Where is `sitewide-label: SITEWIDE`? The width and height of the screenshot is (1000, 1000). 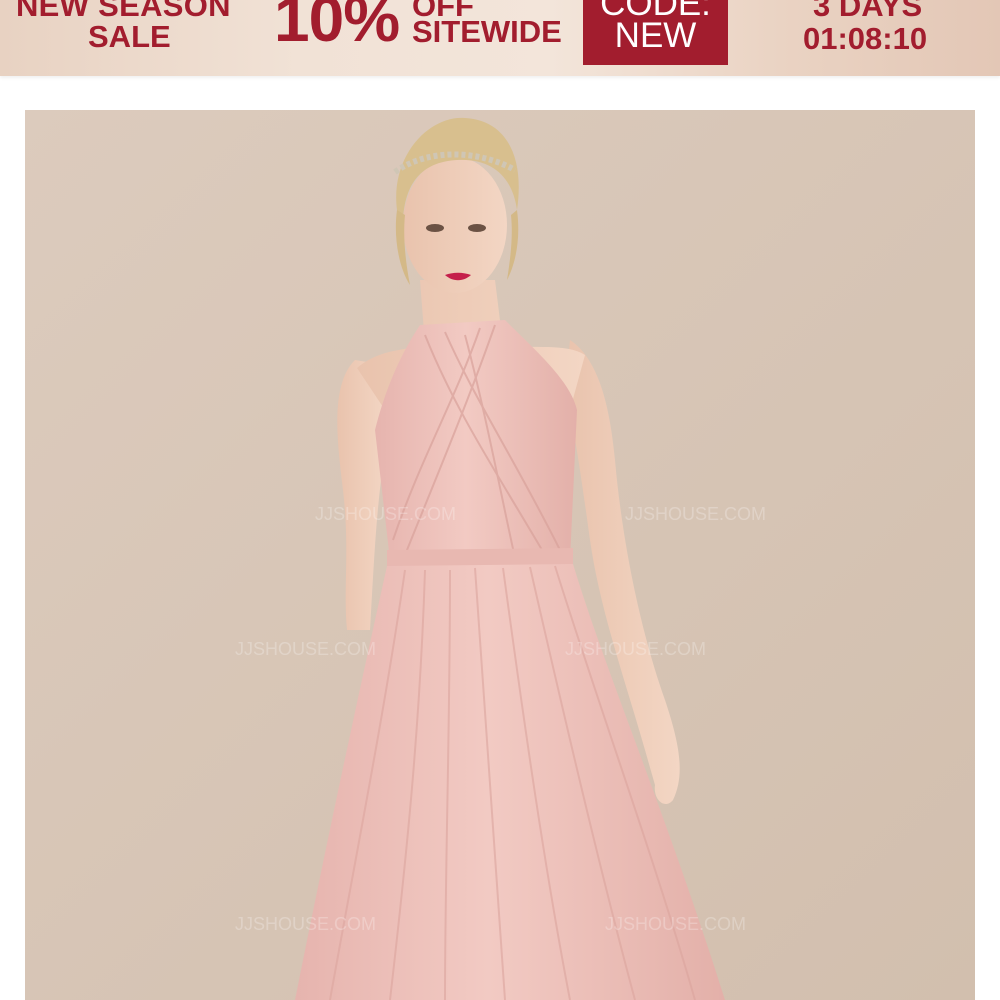 sitewide-label: SITEWIDE is located at coordinates (487, 31).